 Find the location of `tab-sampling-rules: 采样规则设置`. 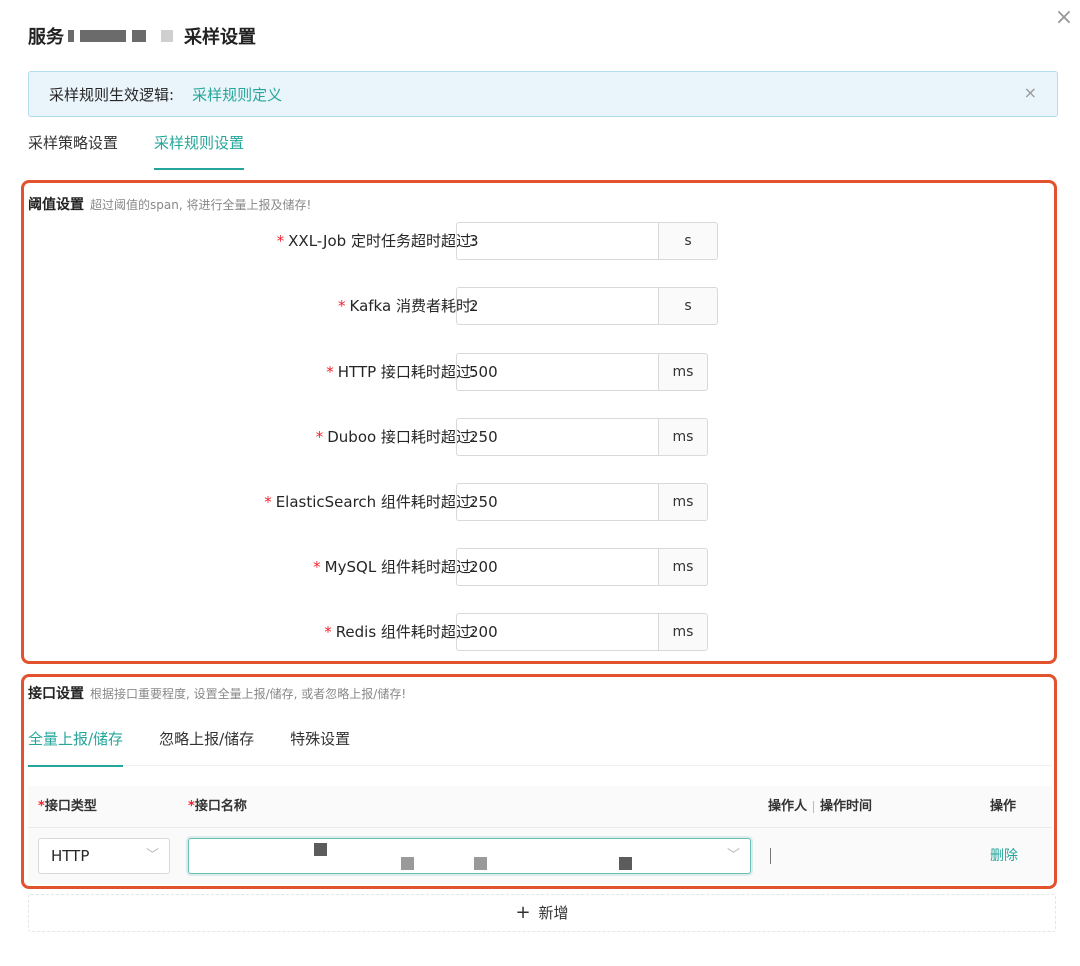

tab-sampling-rules: 采样规则设置 is located at coordinates (199, 149).